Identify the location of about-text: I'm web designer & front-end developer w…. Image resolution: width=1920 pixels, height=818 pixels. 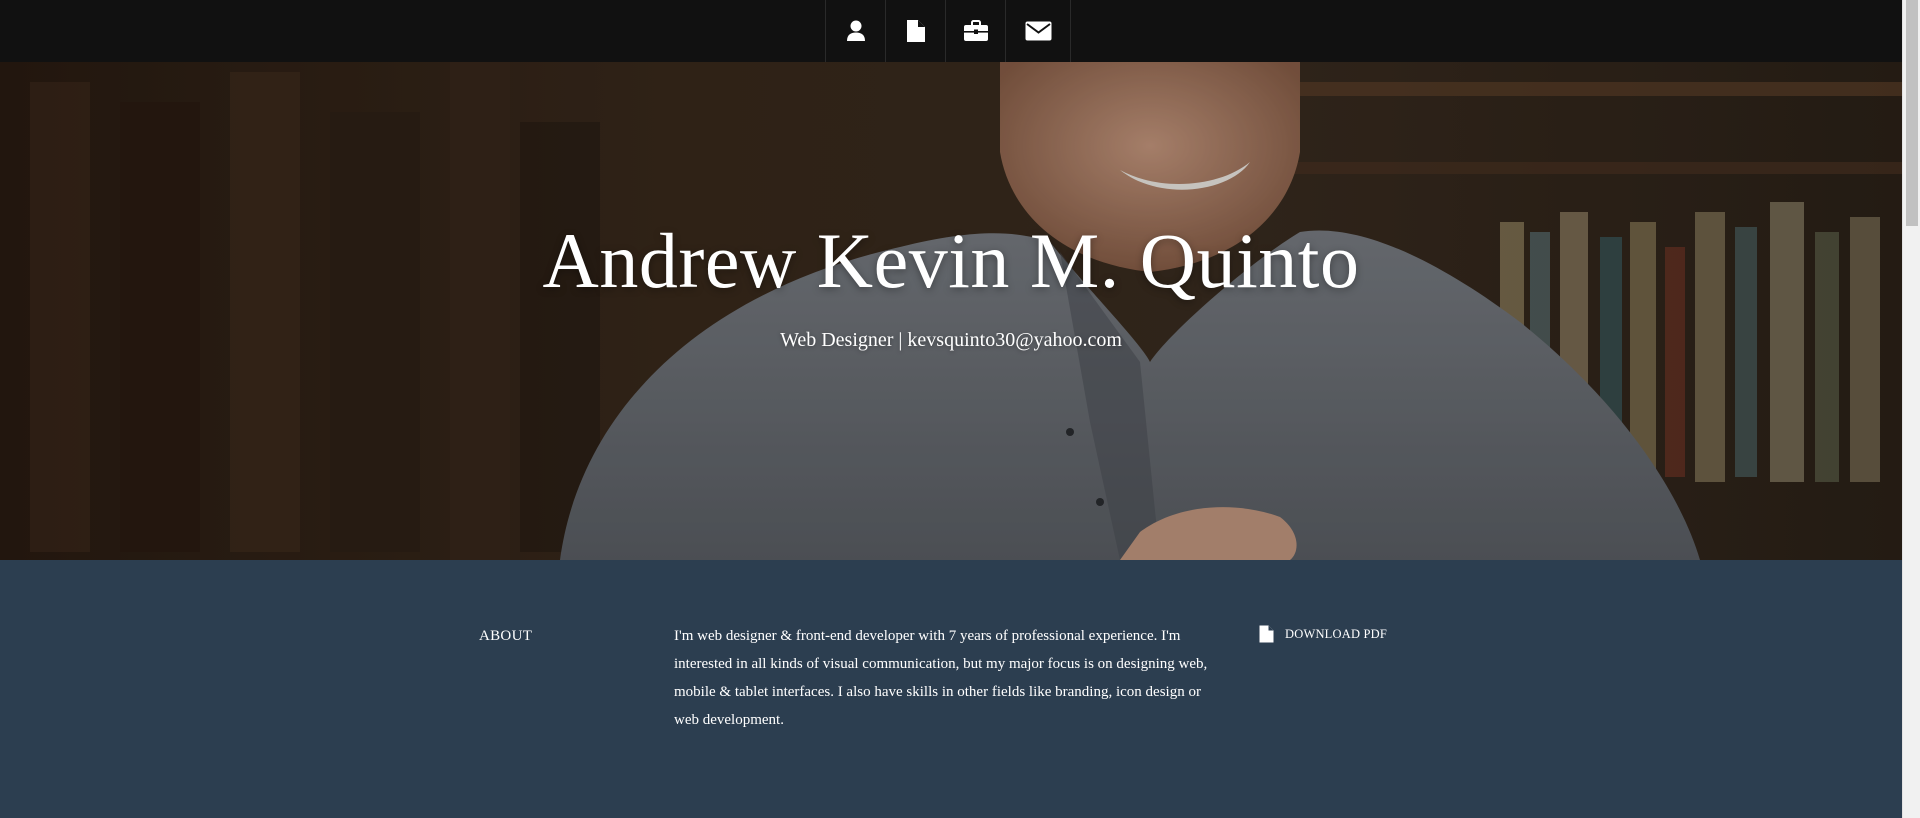
(941, 678).